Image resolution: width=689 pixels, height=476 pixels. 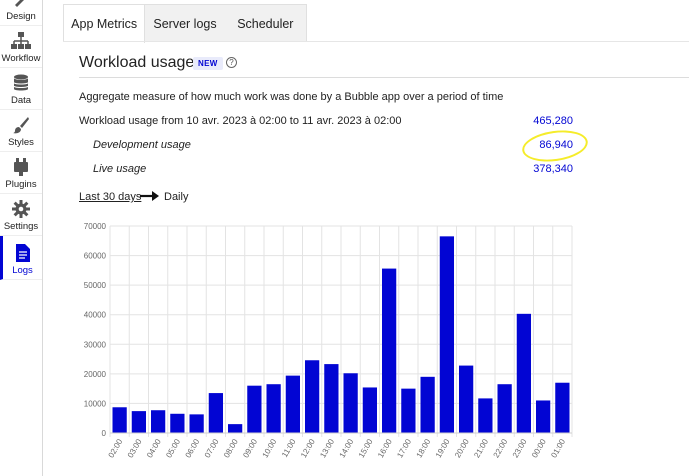 What do you see at coordinates (95, 256) in the screenshot?
I see `y-tick-label: 60000` at bounding box center [95, 256].